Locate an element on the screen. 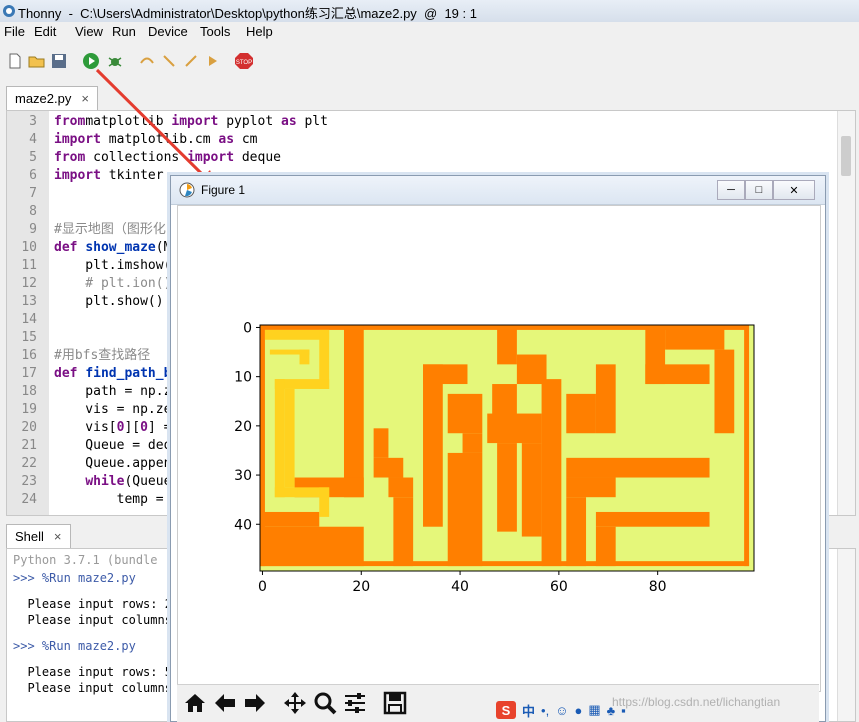 This screenshot has height=722, width=859. pan-icon is located at coordinates (295, 703).